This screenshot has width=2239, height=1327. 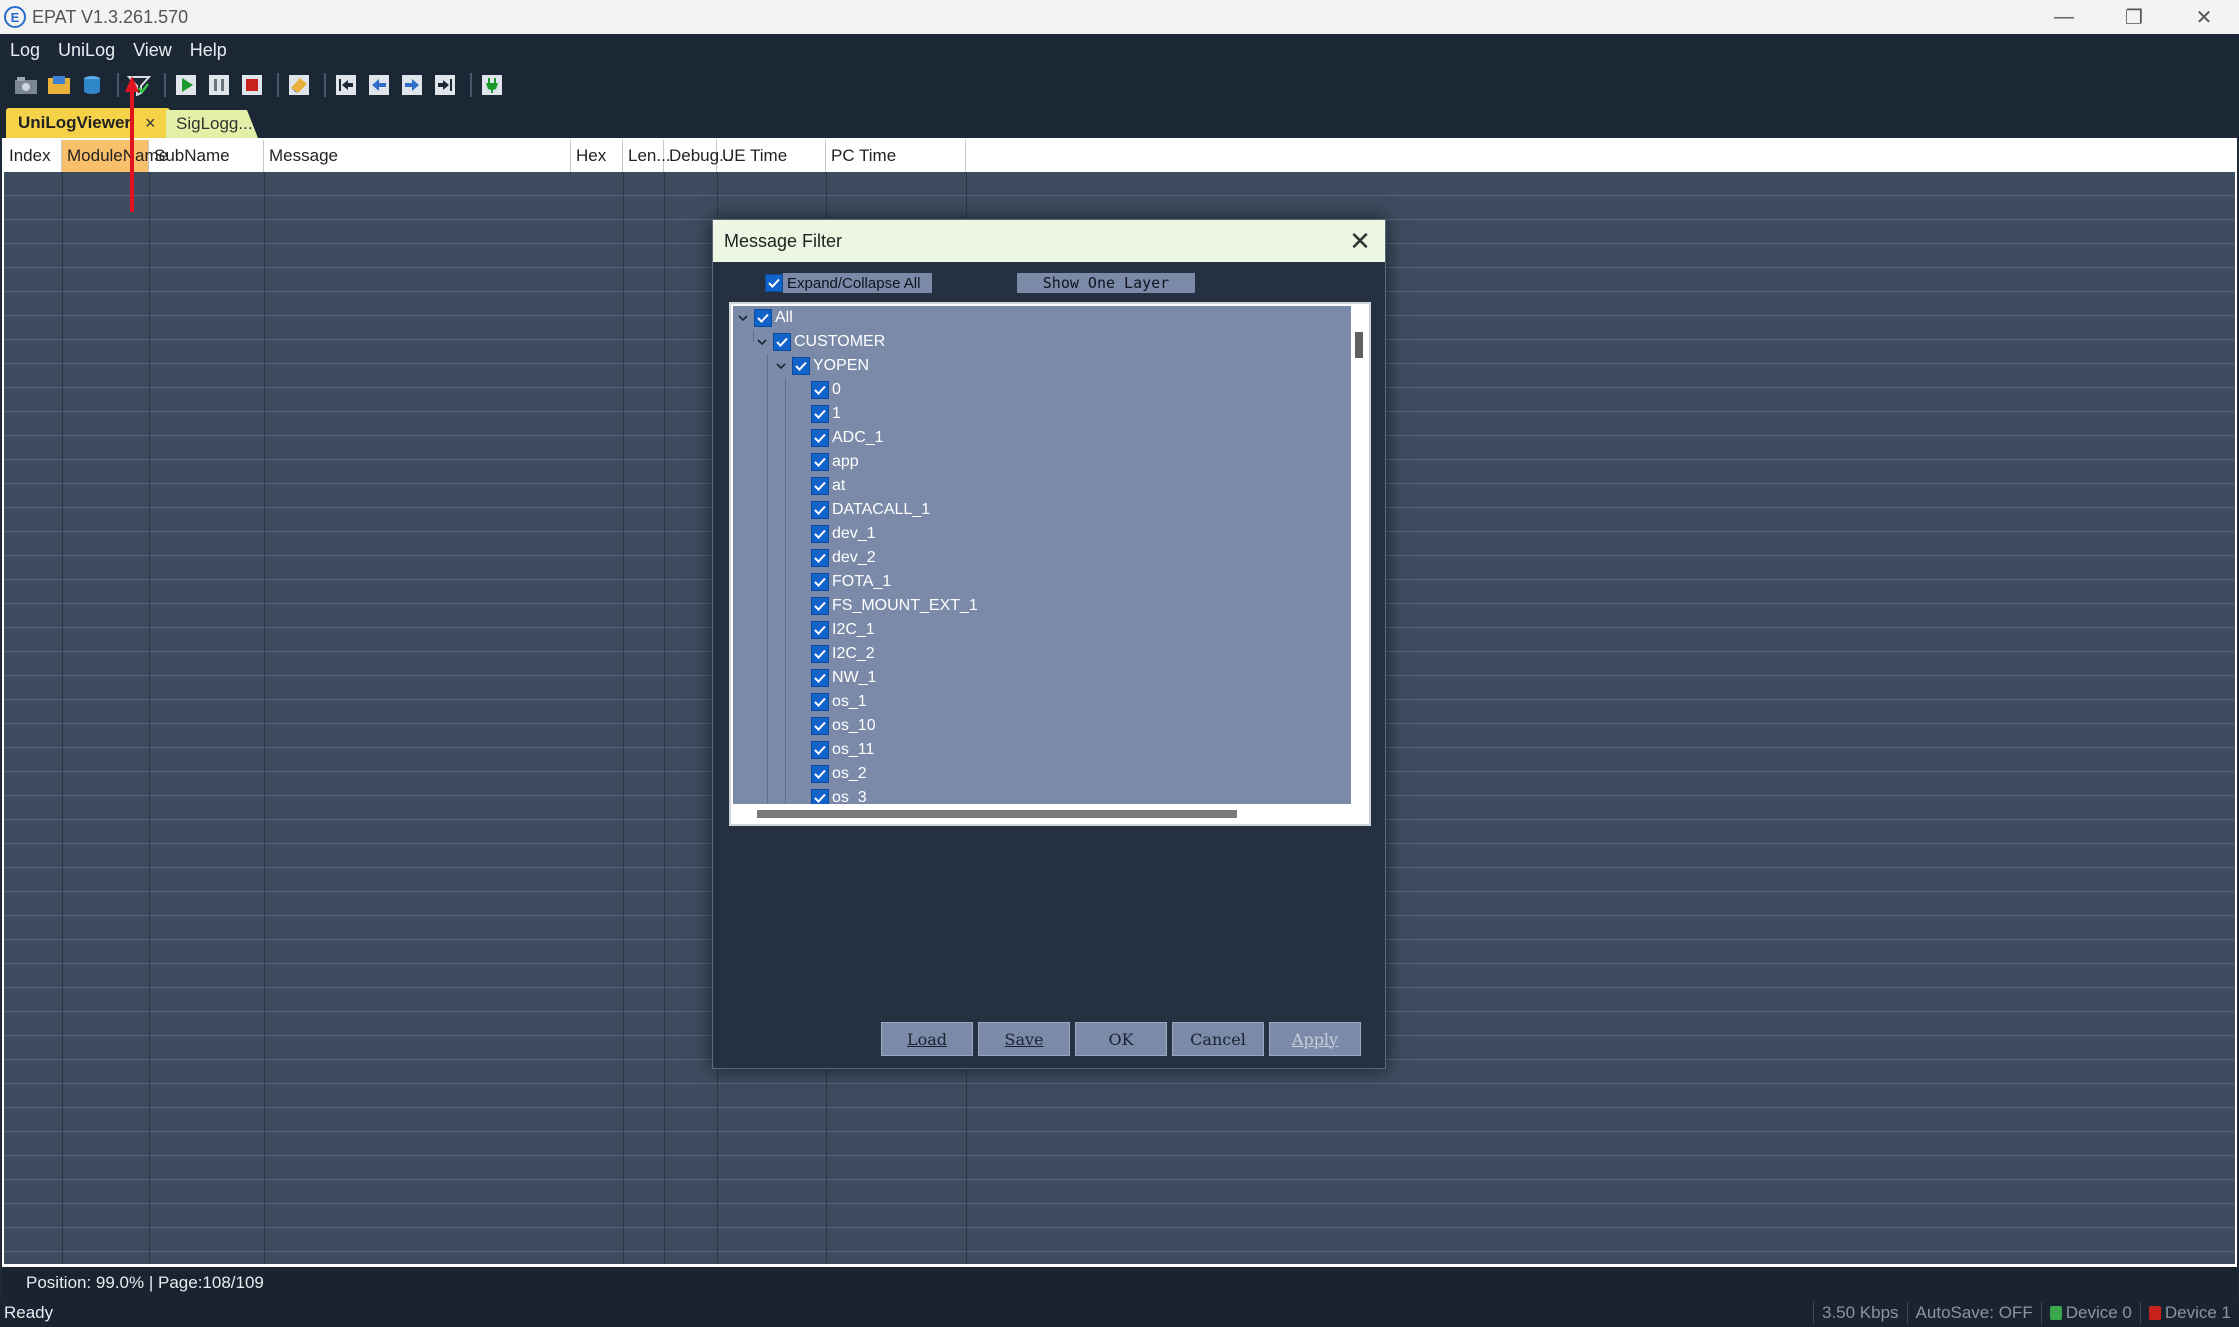 What do you see at coordinates (299, 85) in the screenshot?
I see `clear-button` at bounding box center [299, 85].